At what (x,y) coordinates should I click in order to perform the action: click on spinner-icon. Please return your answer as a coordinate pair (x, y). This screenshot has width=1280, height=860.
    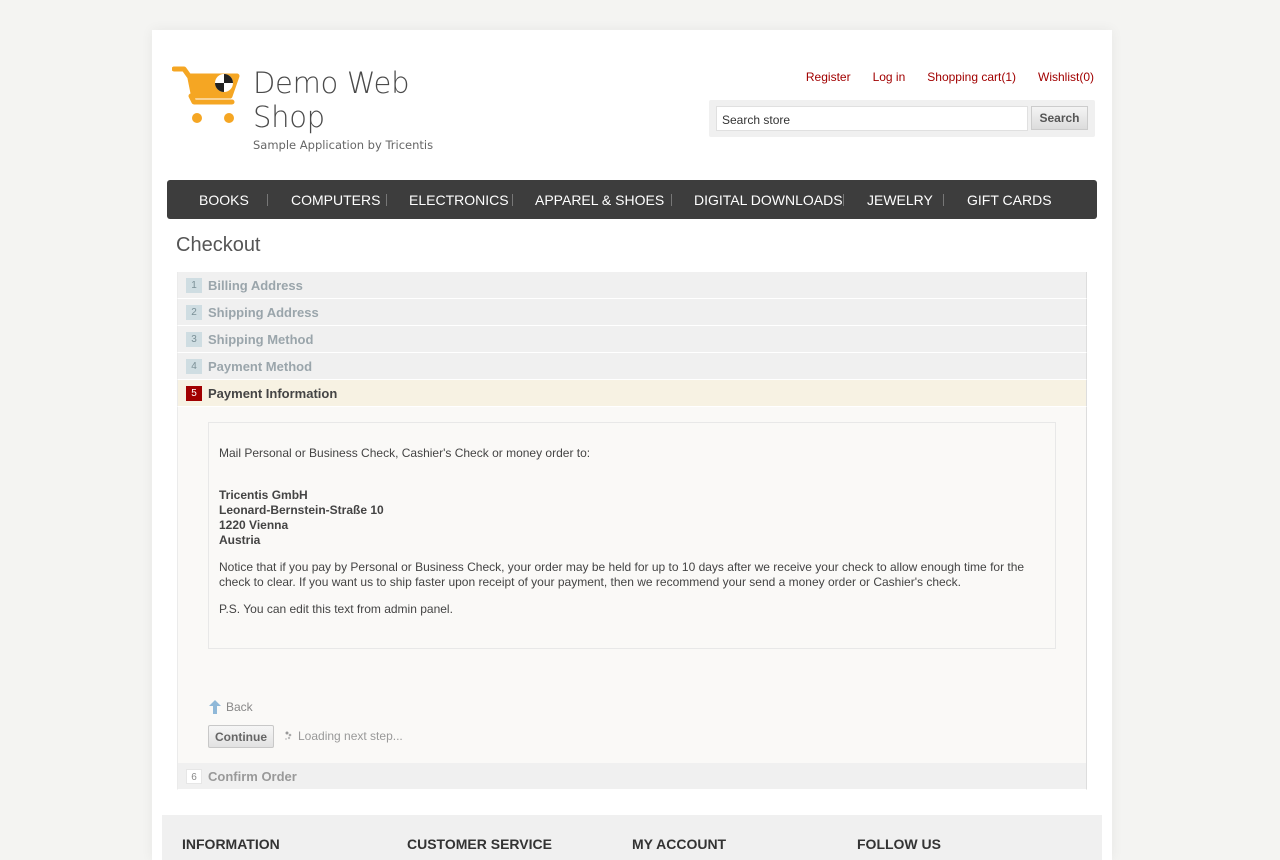
    Looking at the image, I should click on (288, 735).